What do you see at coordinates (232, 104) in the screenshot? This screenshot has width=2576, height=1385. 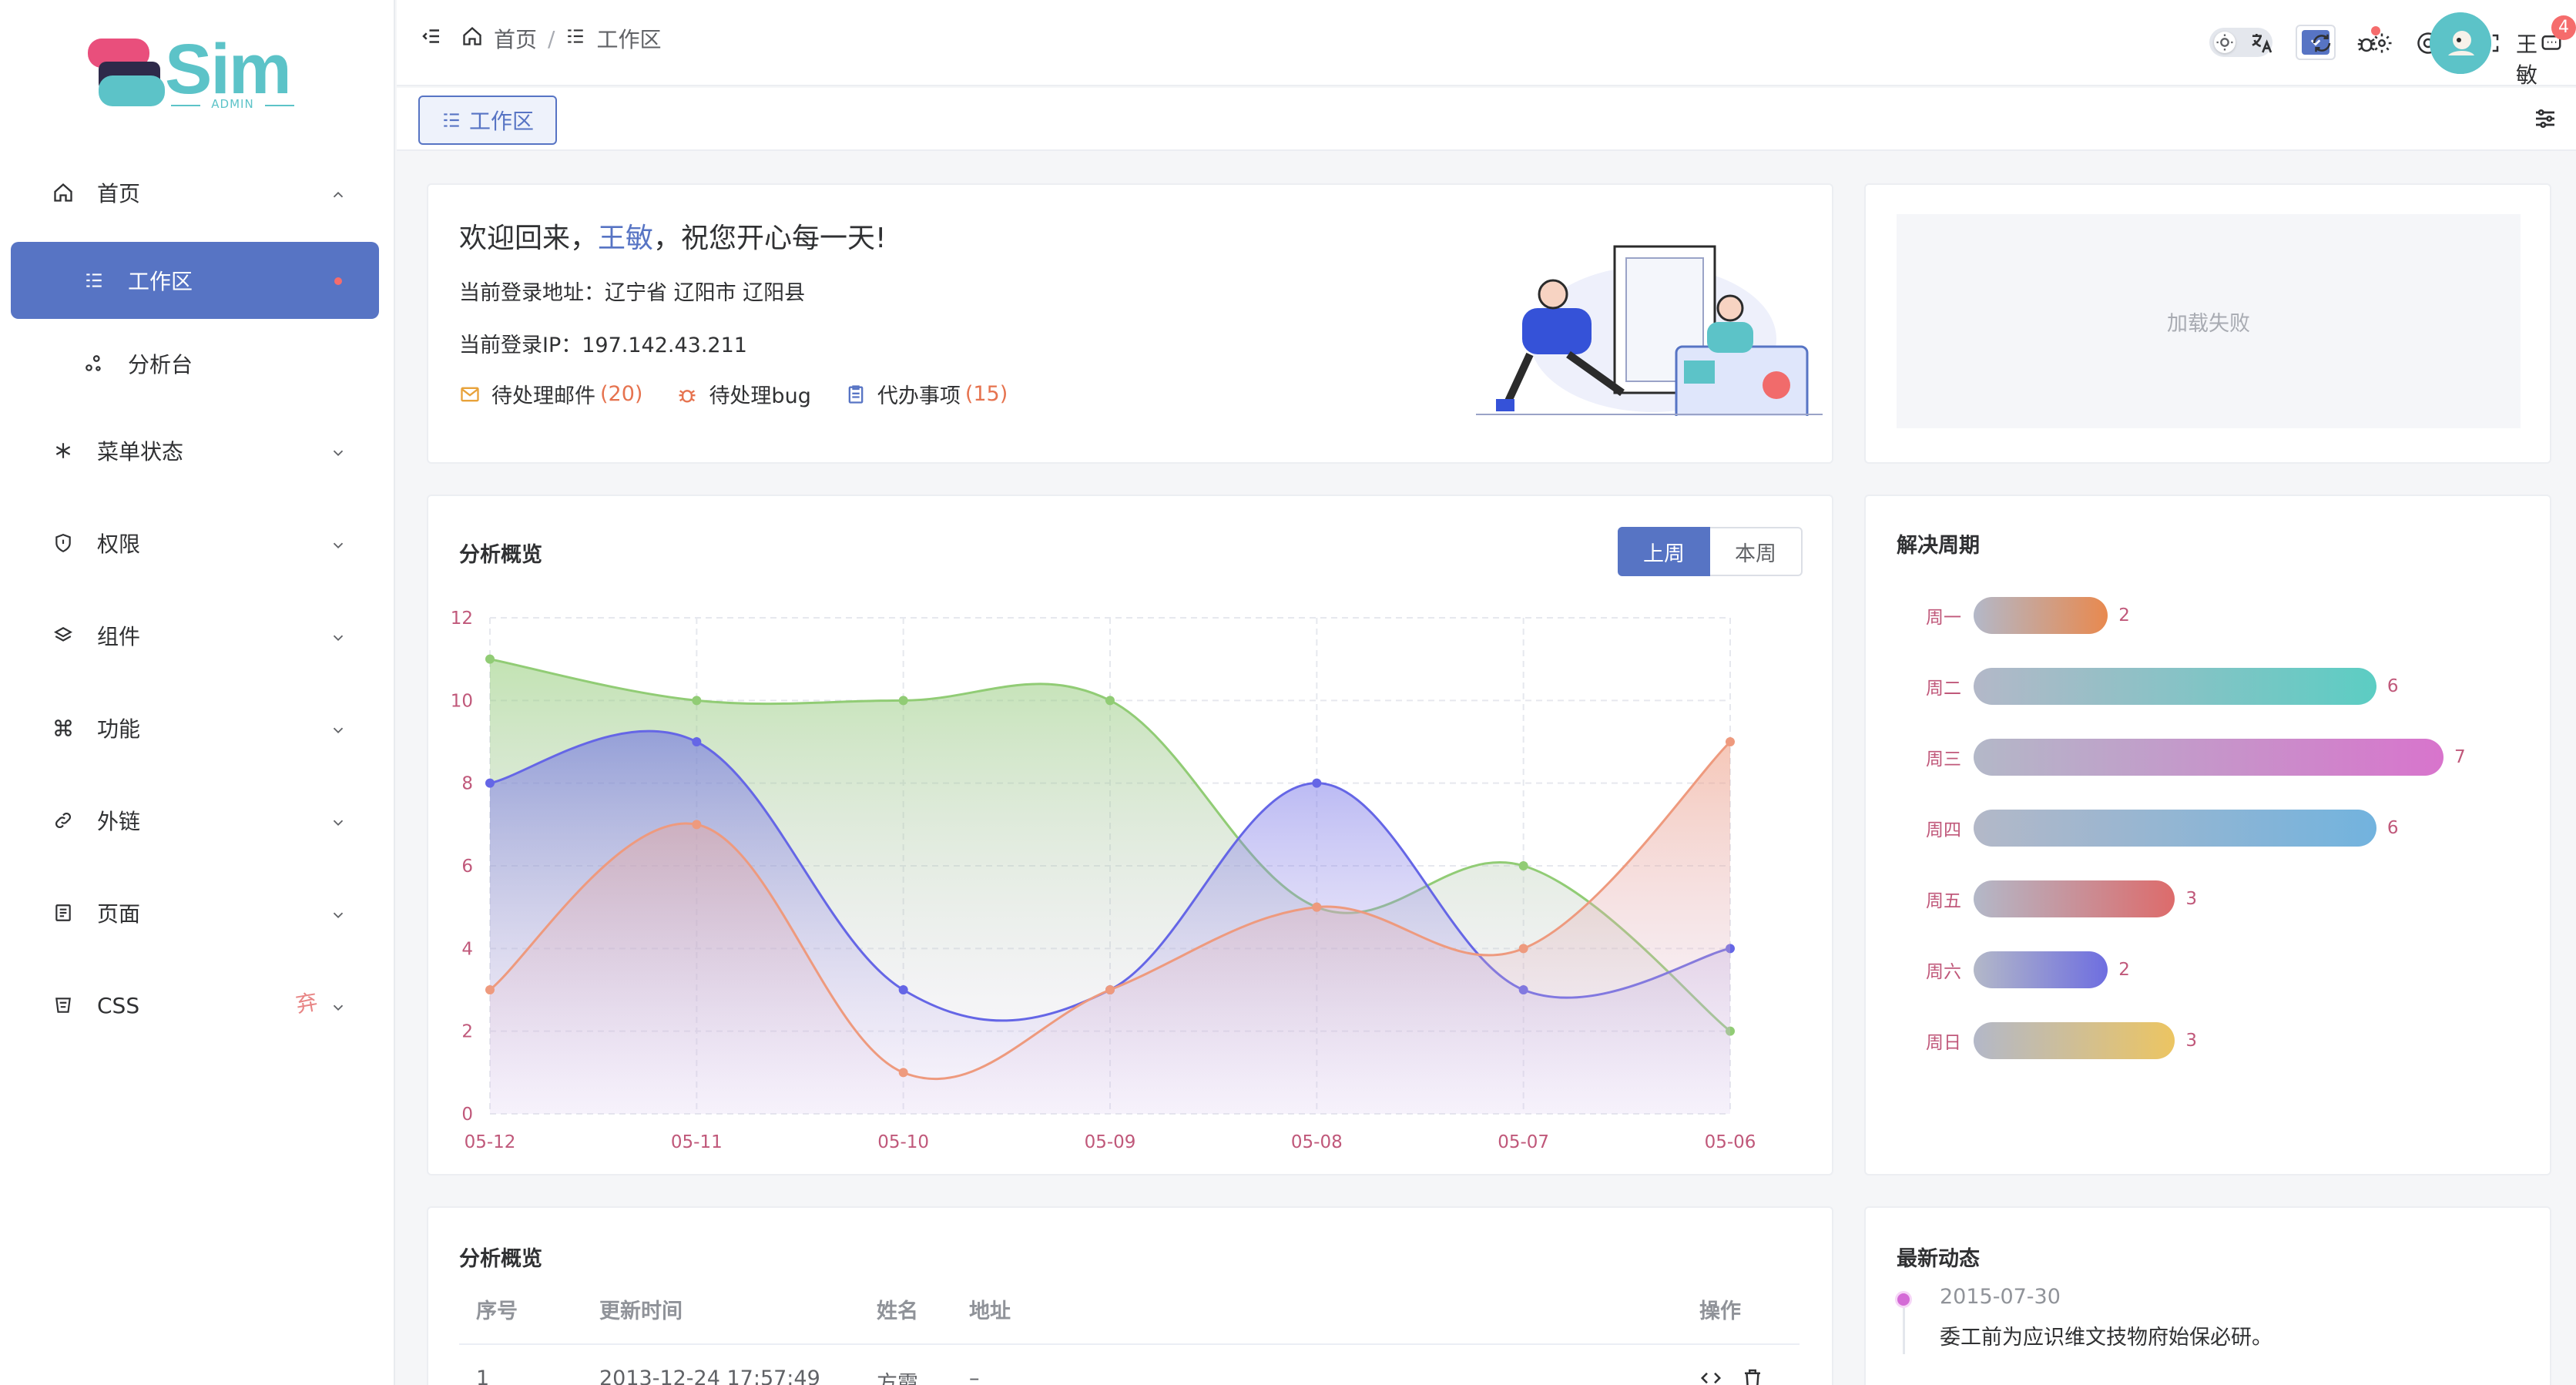 I see `logo-subtitle: ADMIN` at bounding box center [232, 104].